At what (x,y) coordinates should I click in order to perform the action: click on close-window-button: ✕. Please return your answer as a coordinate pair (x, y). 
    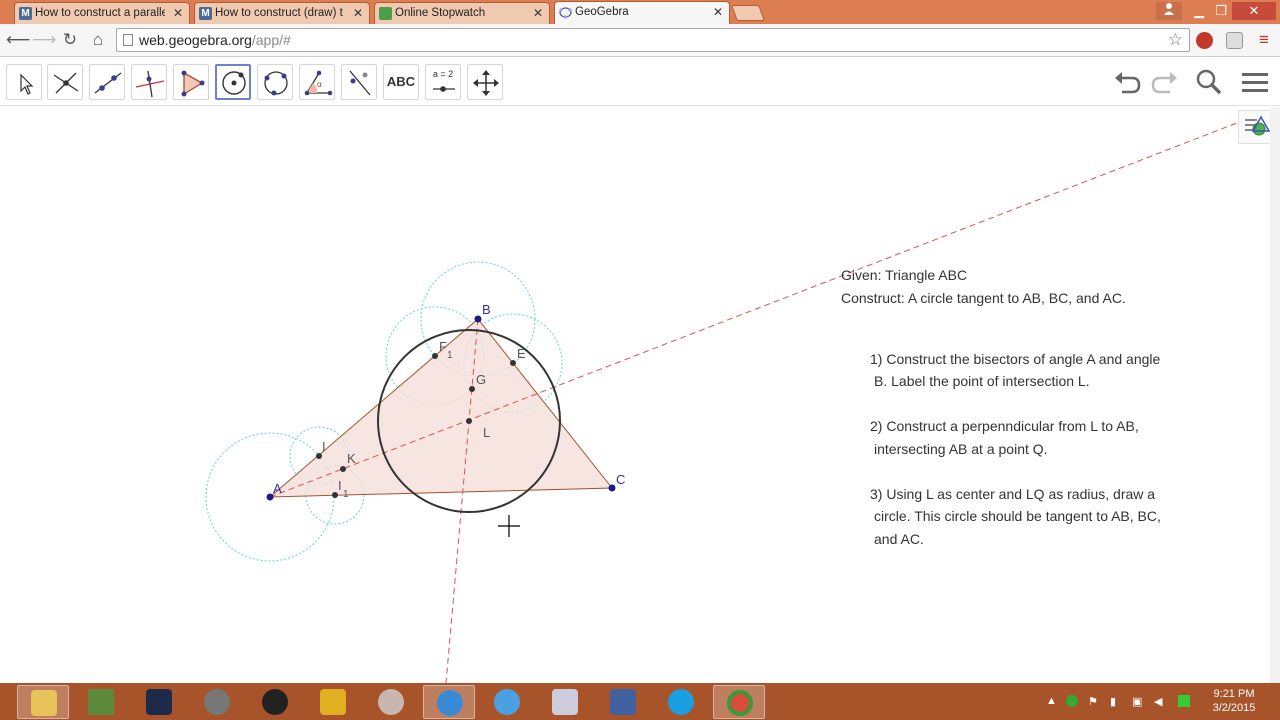
    Looking at the image, I should click on (1254, 11).